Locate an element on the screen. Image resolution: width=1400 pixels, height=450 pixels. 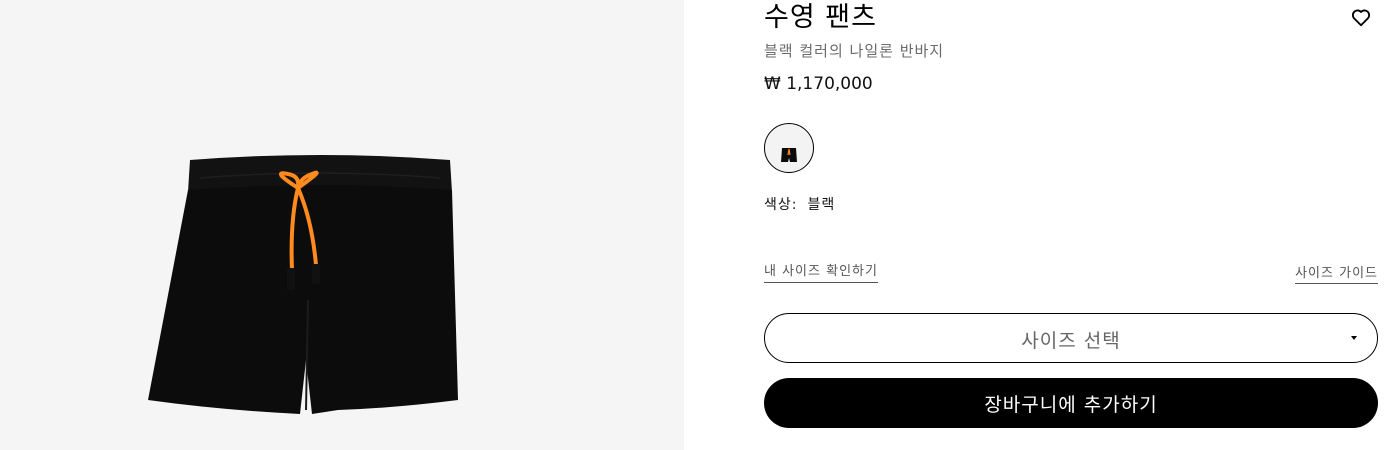
size-select: 사이즈 선택 is located at coordinates (1071, 338).